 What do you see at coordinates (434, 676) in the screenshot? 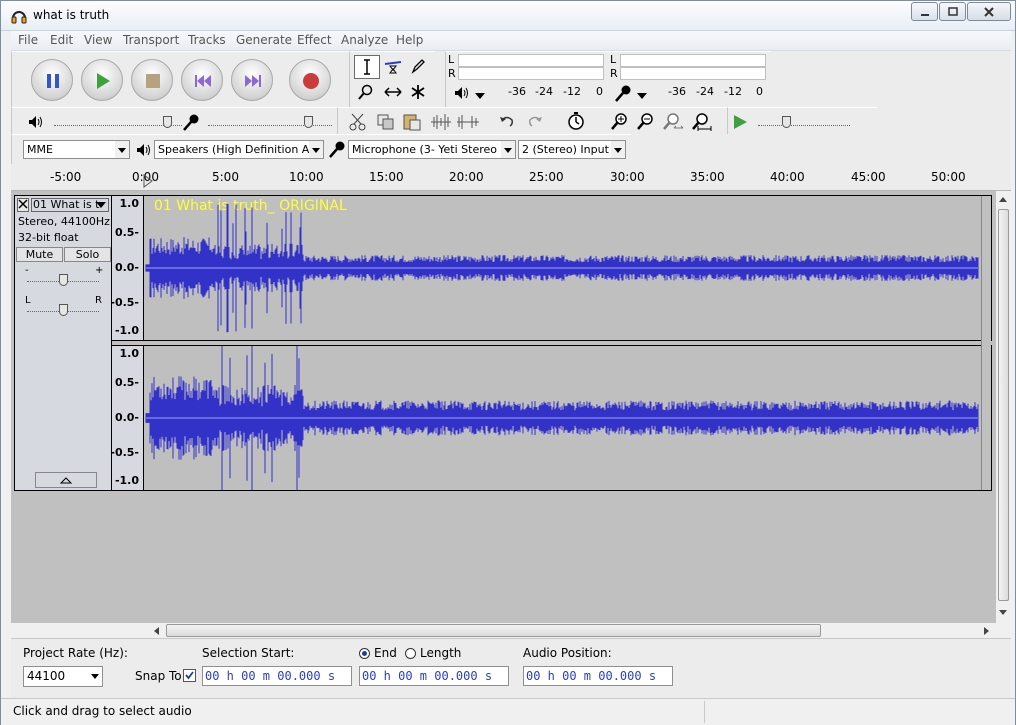
I see `selection-end-field: 00 h 00 m 00.000 s` at bounding box center [434, 676].